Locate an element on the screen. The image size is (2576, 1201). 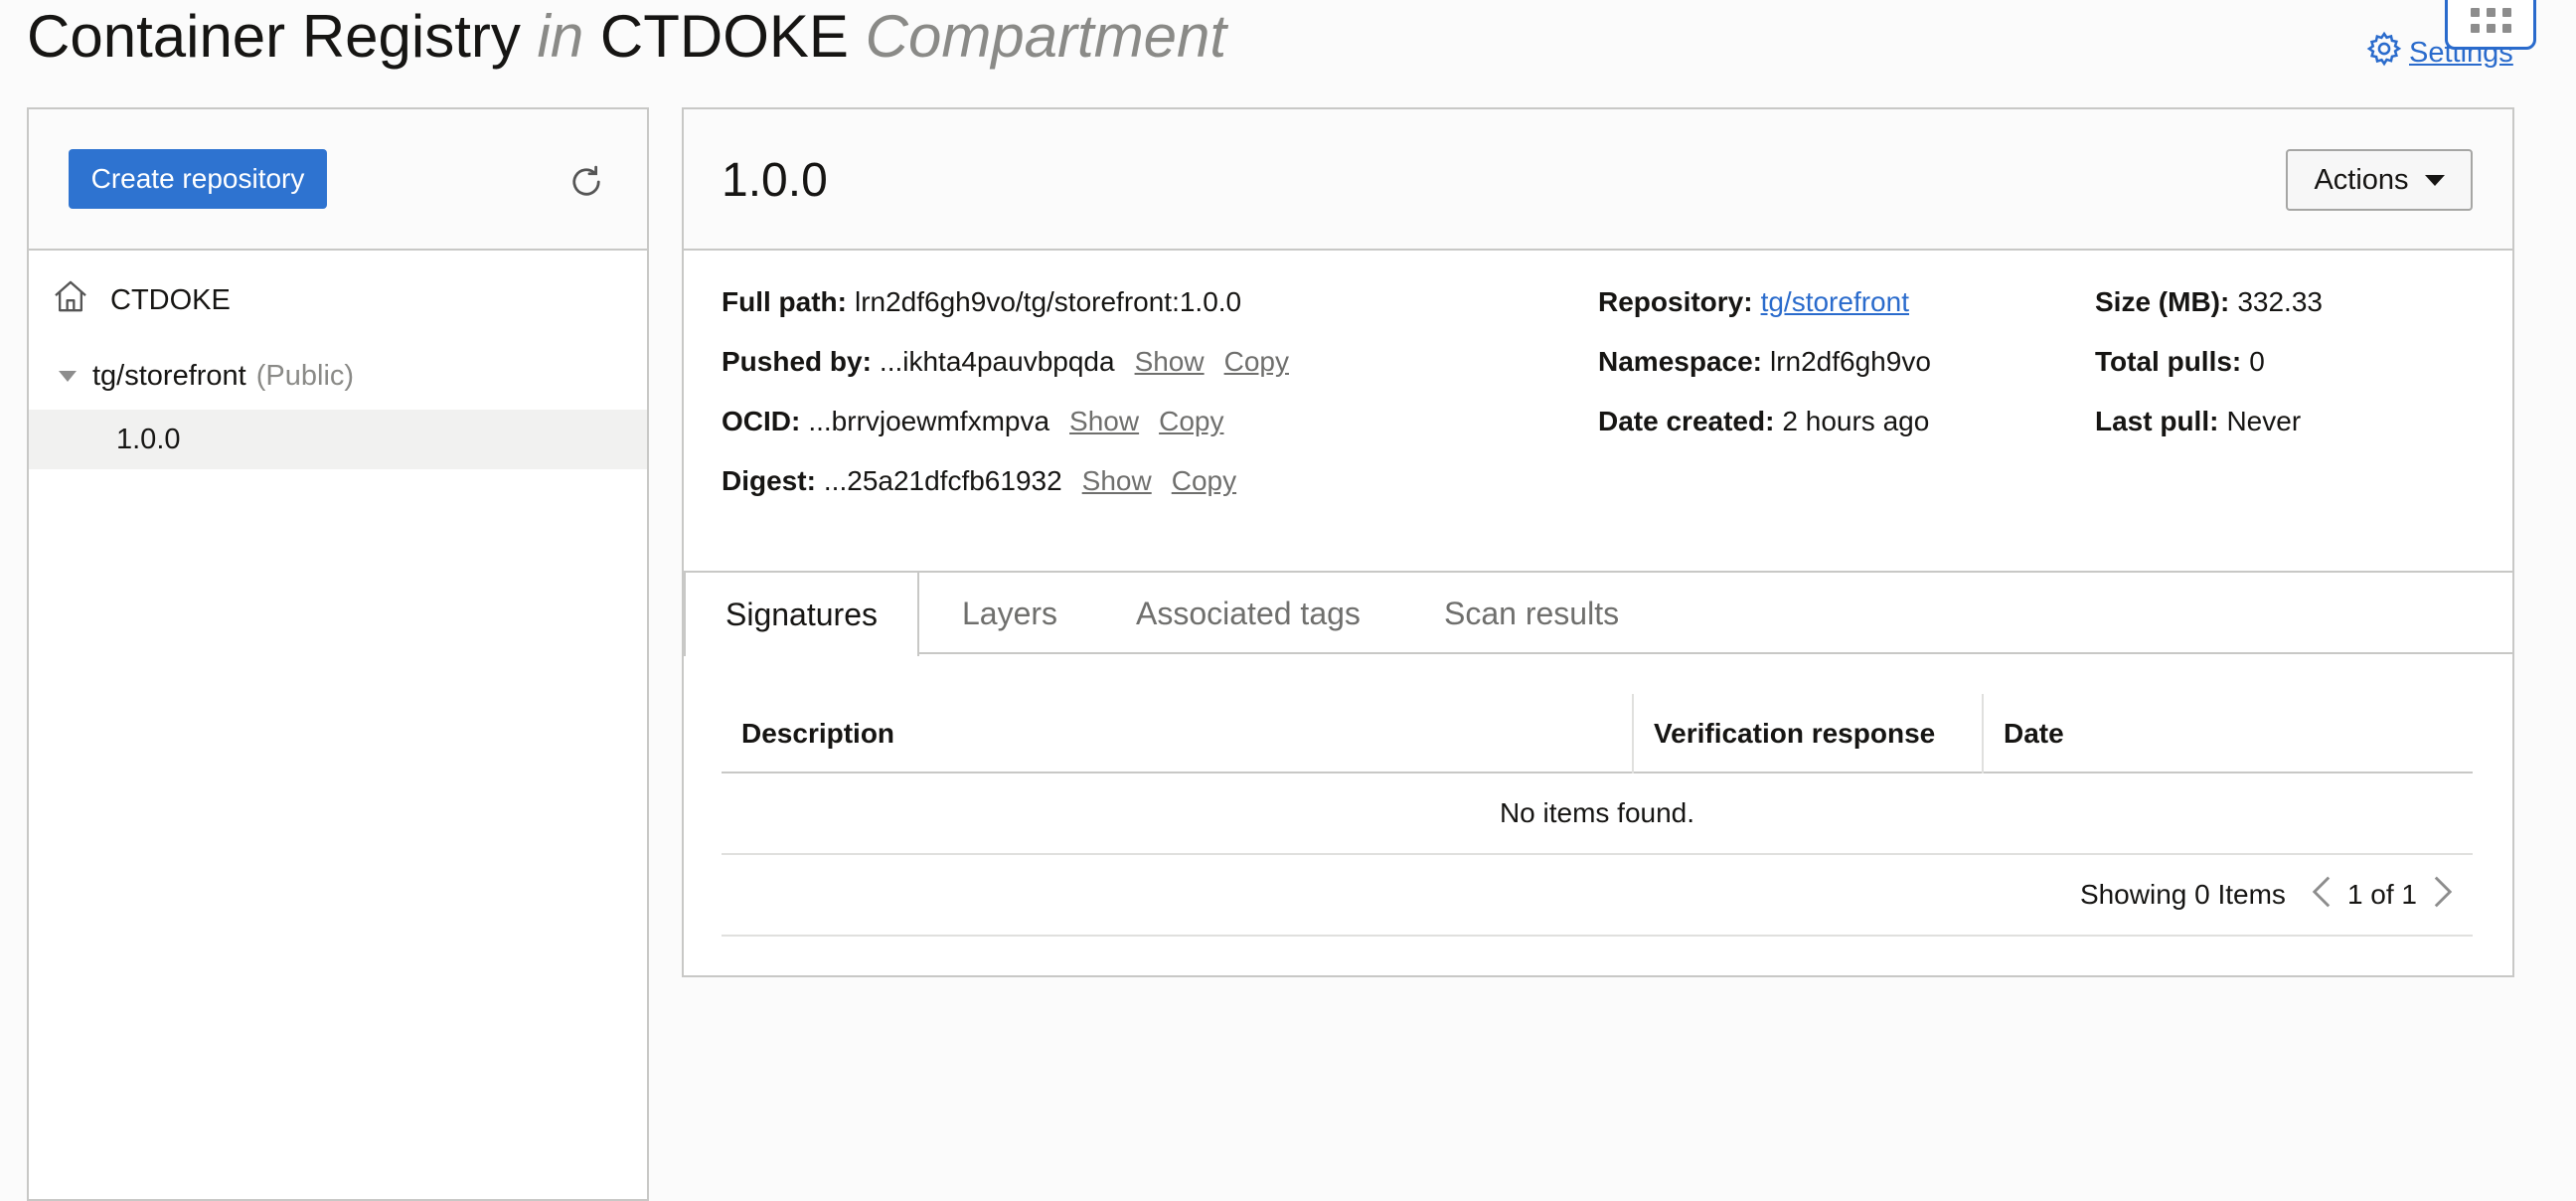
gear-icon is located at coordinates (2384, 53).